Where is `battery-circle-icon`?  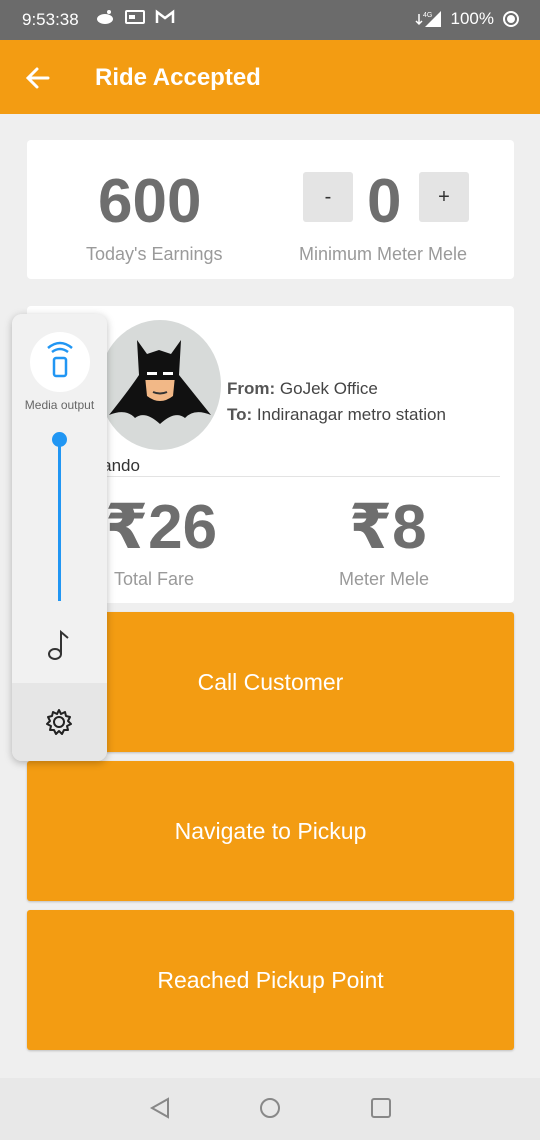
battery-circle-icon is located at coordinates (511, 19).